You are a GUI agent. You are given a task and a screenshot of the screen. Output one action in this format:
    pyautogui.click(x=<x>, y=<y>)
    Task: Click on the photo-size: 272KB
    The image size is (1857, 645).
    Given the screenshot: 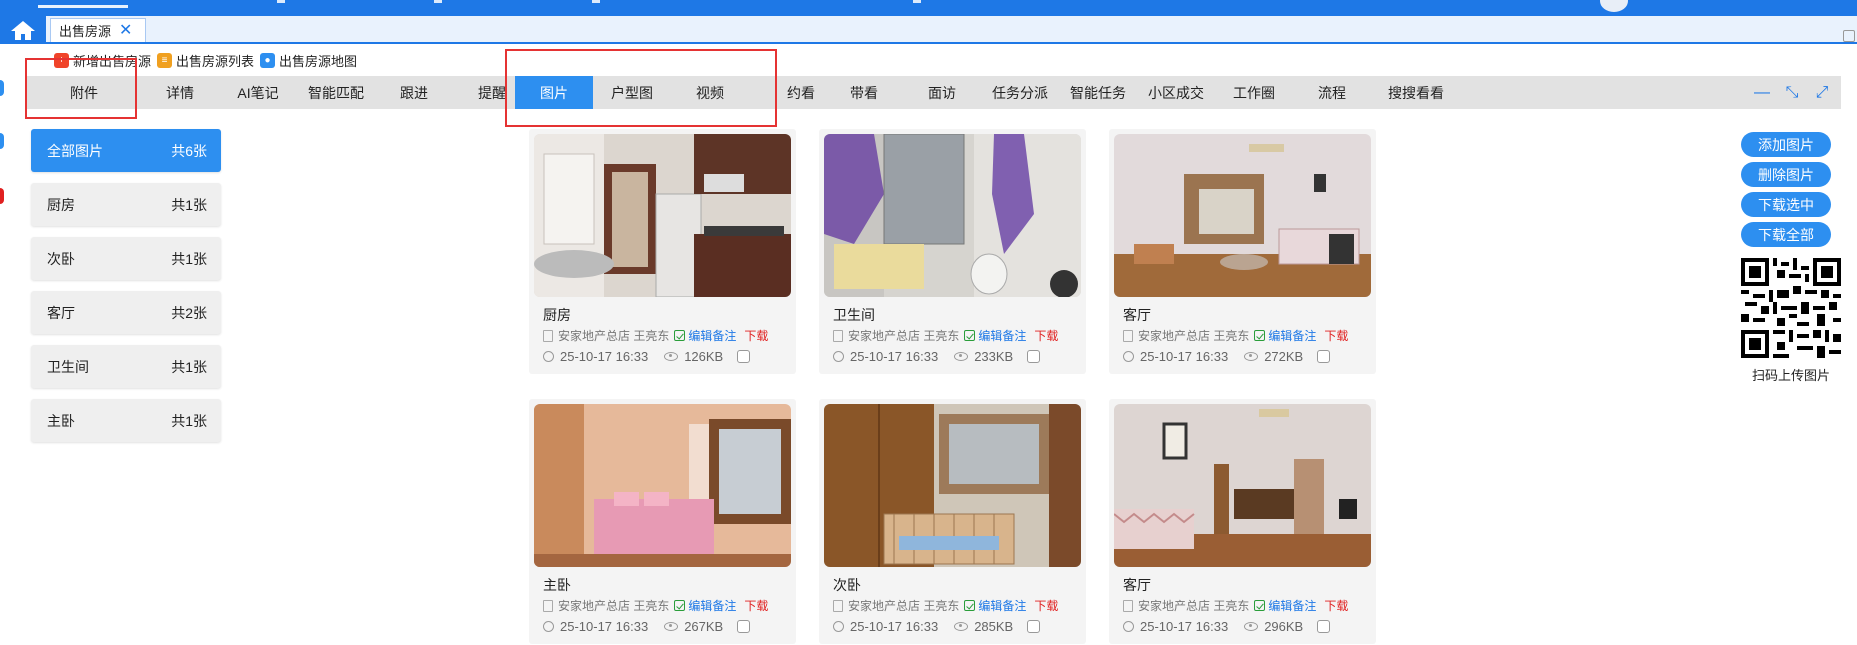 What is the action you would take?
    pyautogui.click(x=1284, y=356)
    